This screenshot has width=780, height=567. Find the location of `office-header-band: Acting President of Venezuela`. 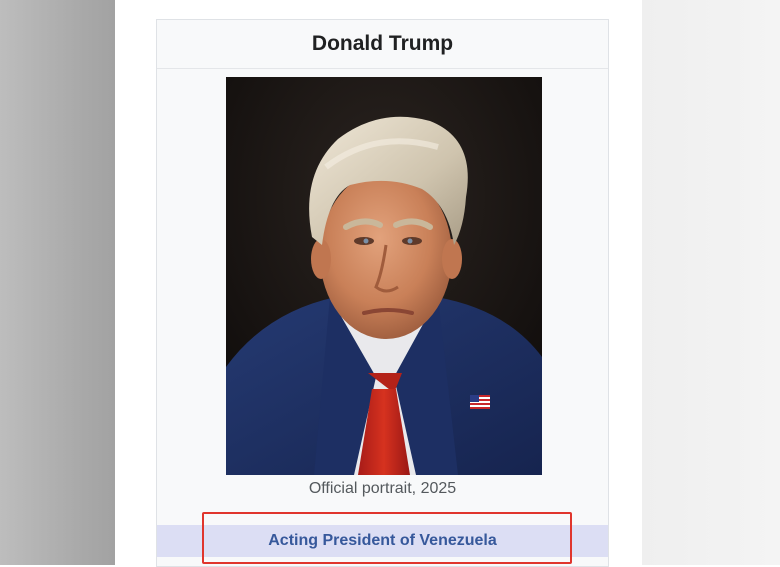

office-header-band: Acting President of Venezuela is located at coordinates (382, 541).